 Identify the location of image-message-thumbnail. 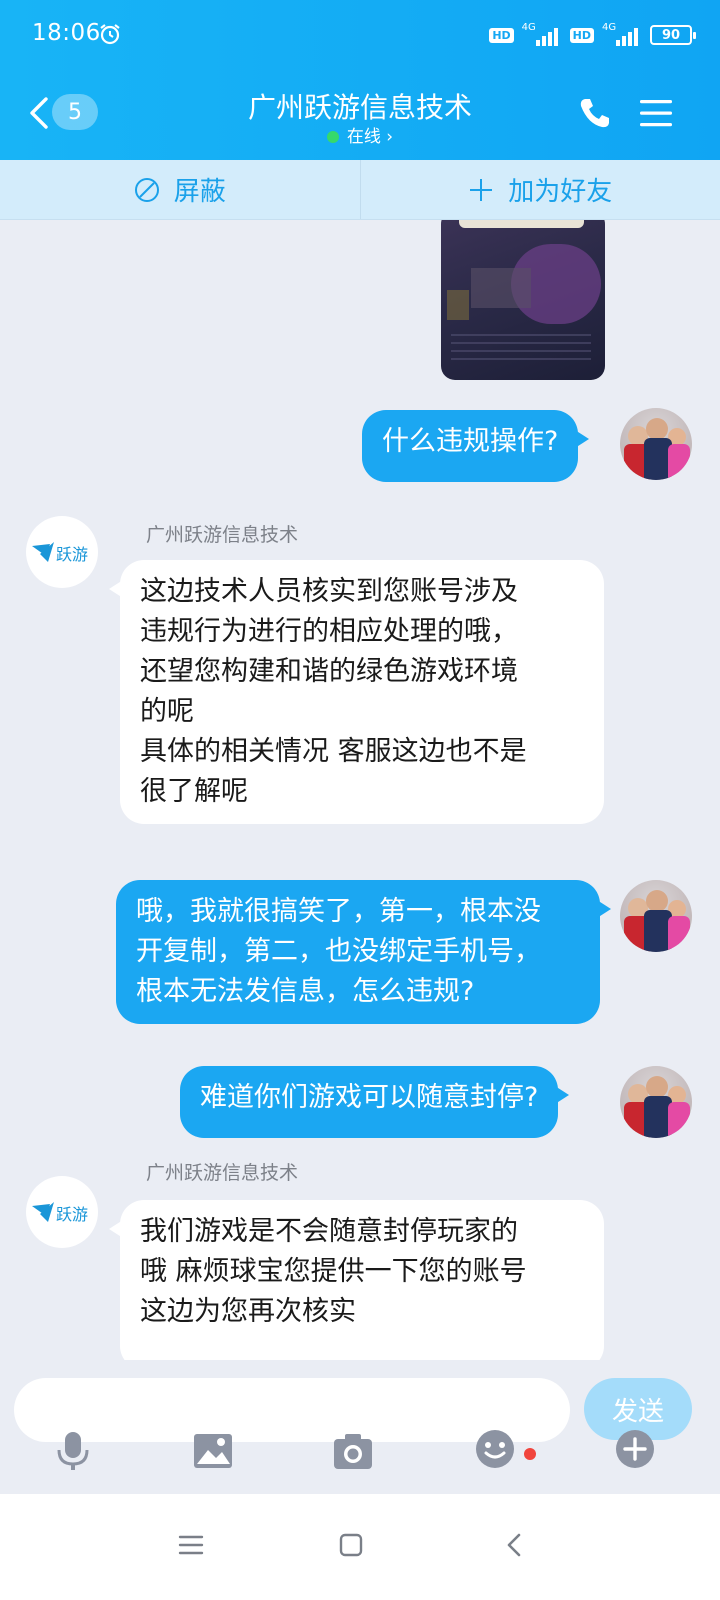
(523, 300).